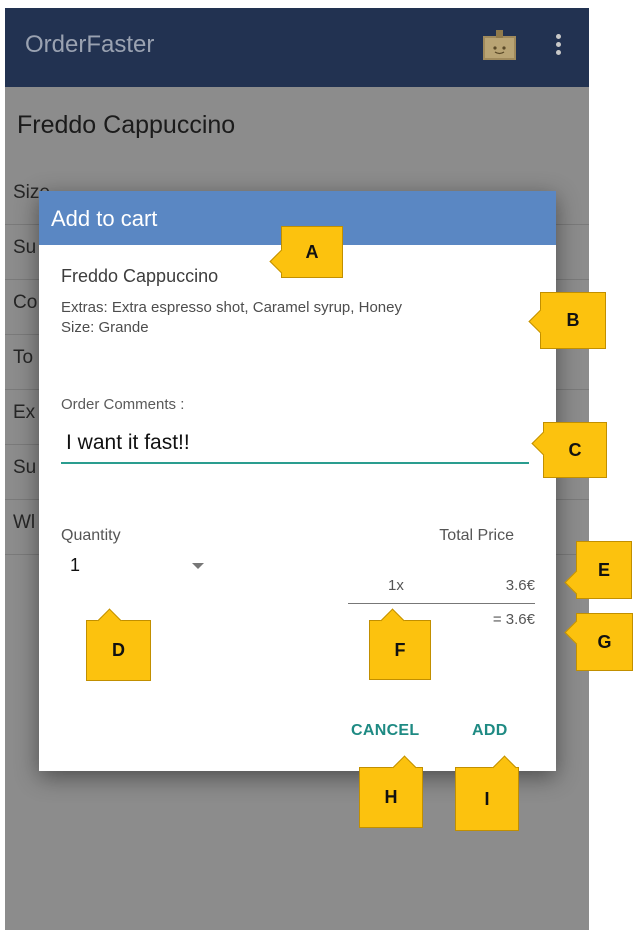  Describe the element at coordinates (558, 48) in the screenshot. I see `more-vert-icon` at that location.